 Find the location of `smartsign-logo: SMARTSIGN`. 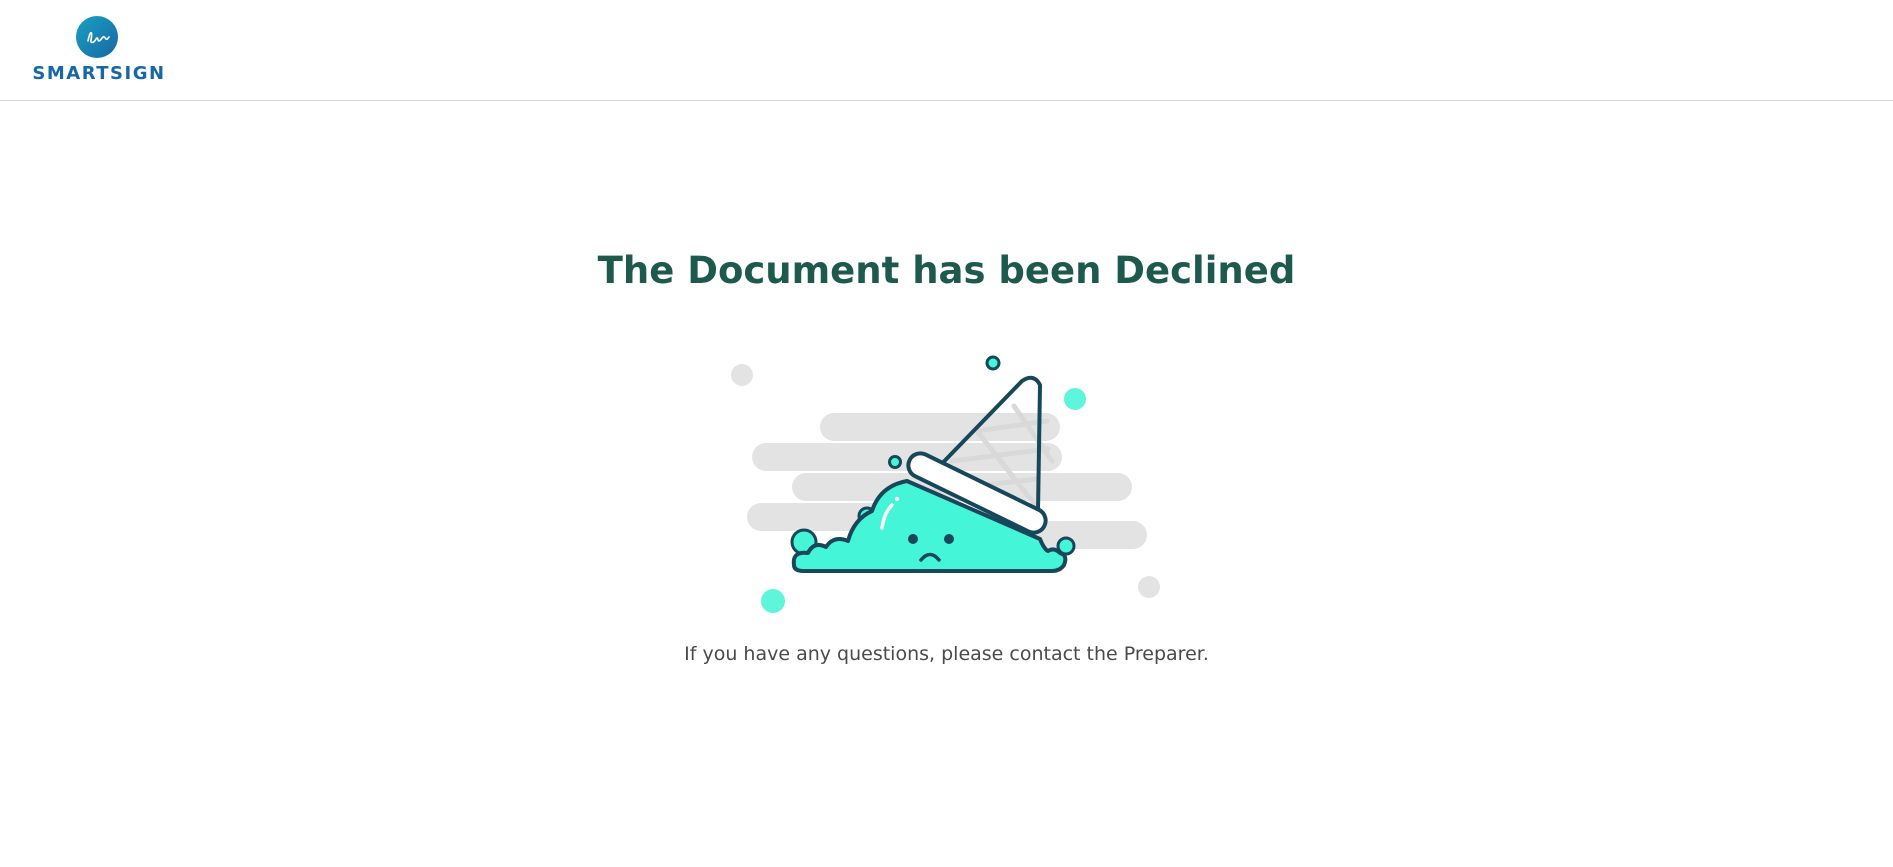

smartsign-logo: SMARTSIGN is located at coordinates (99, 51).